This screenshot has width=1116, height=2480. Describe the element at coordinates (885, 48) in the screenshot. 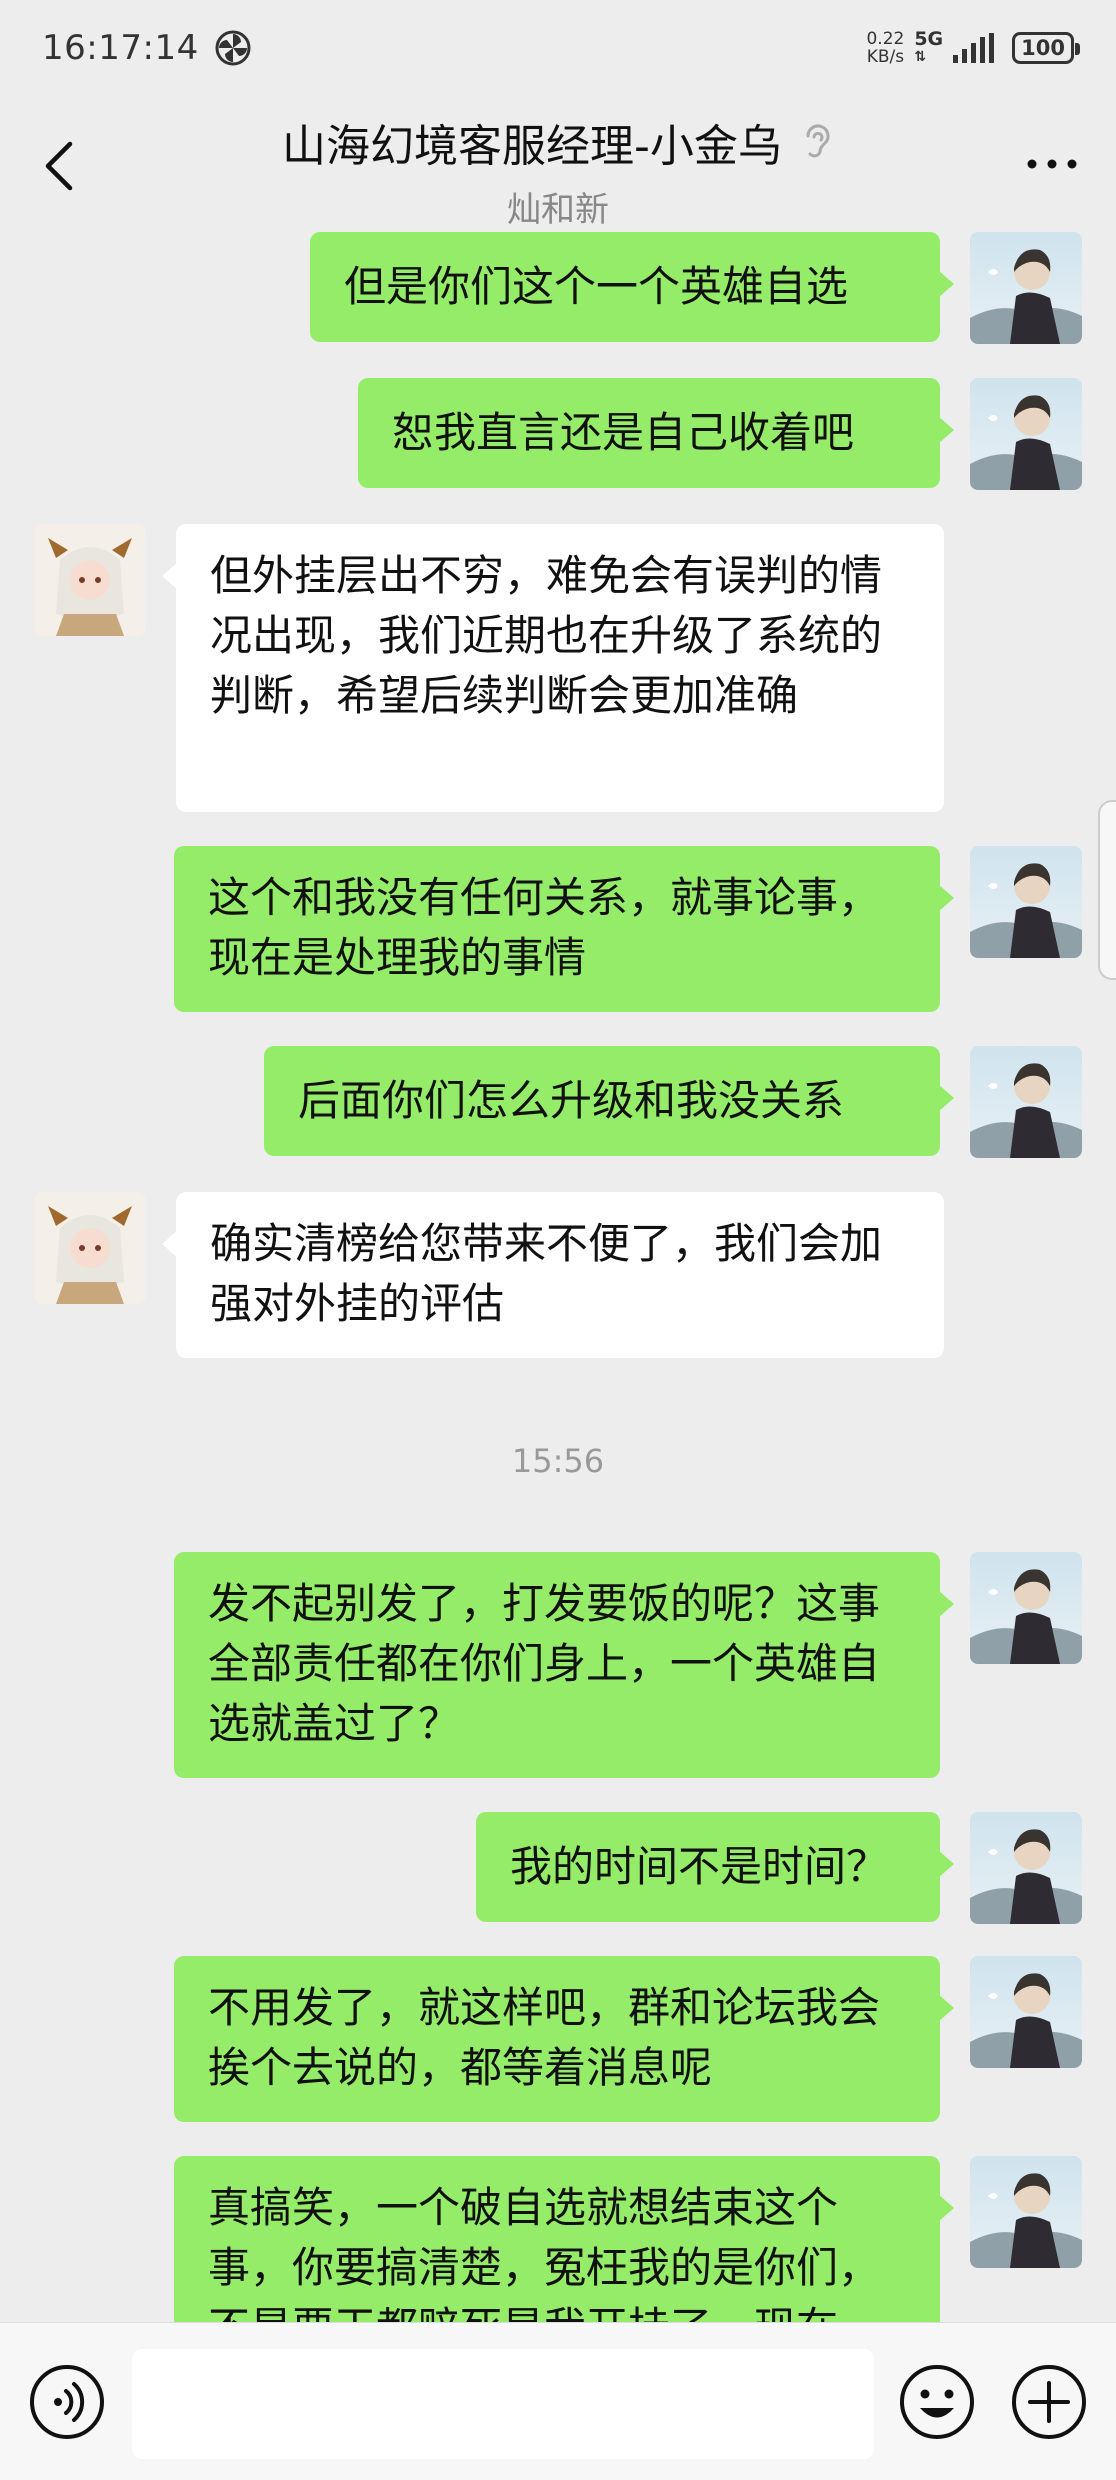

I see `network-speed: 0.22 KB/s` at that location.